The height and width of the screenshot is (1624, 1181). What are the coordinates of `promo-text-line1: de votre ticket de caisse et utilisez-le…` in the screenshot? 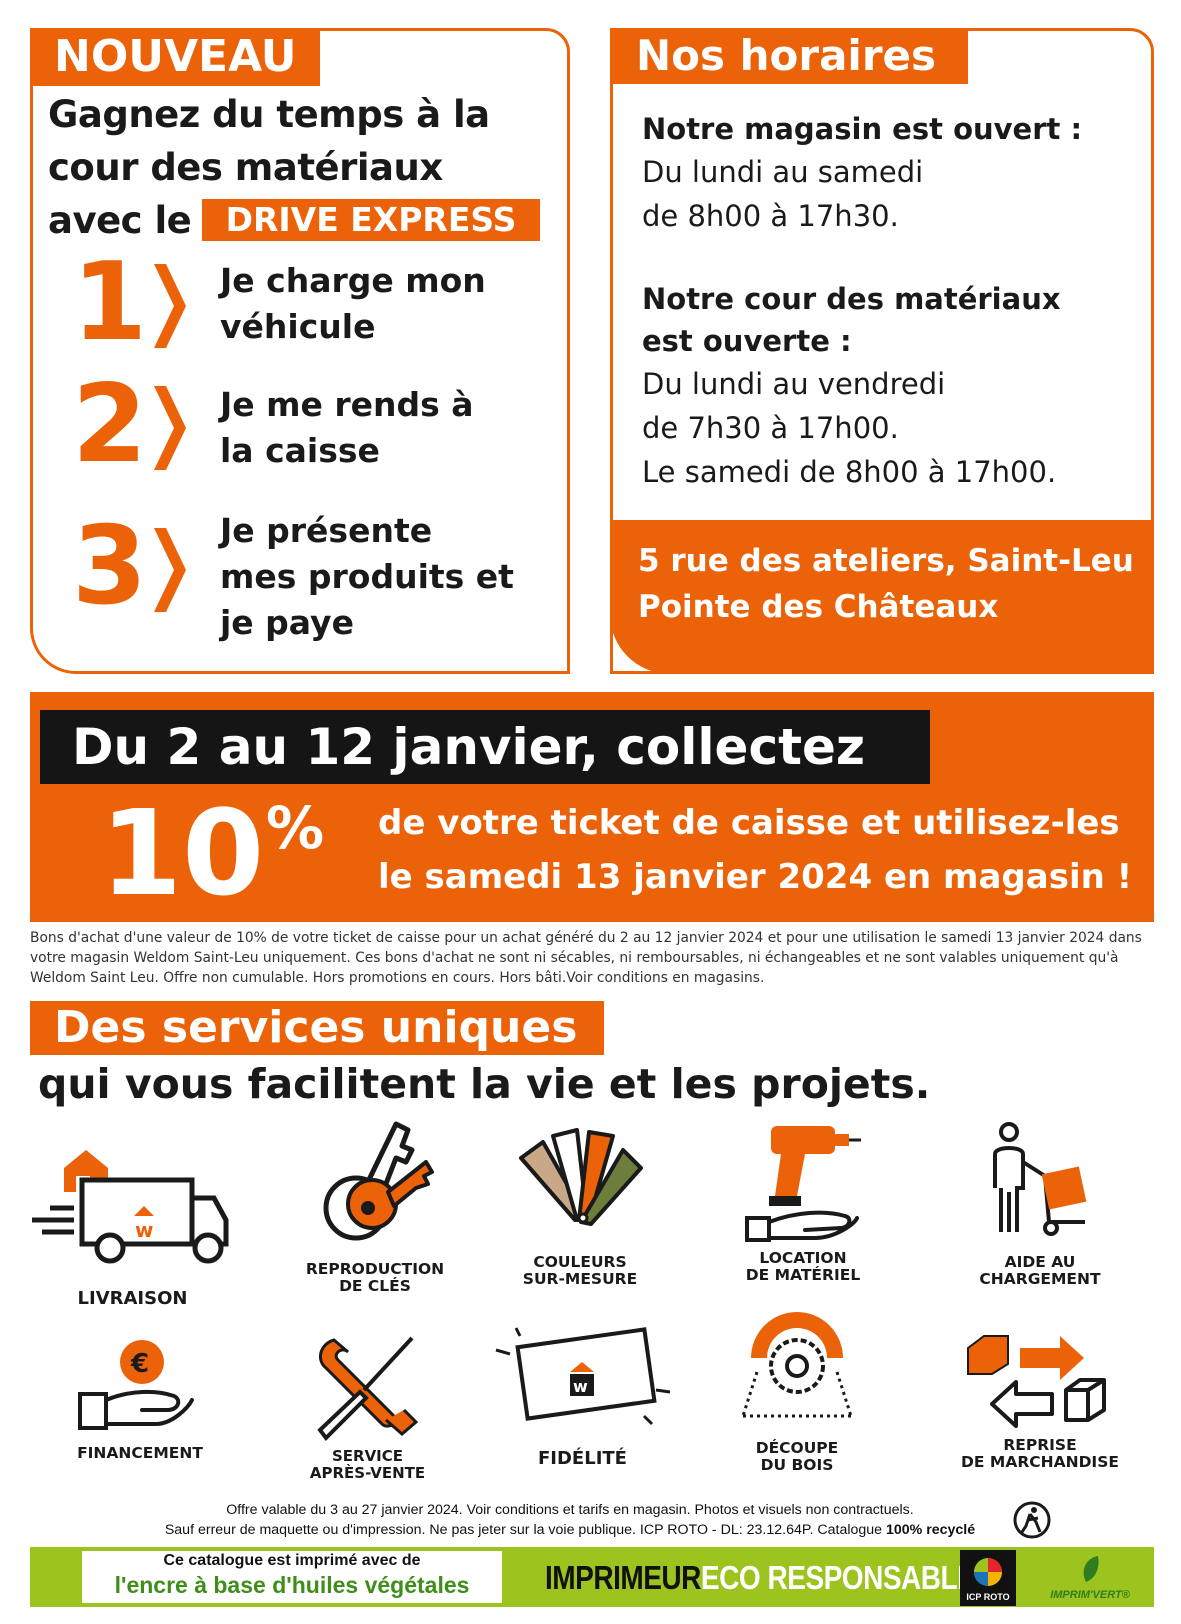 It's located at (749, 823).